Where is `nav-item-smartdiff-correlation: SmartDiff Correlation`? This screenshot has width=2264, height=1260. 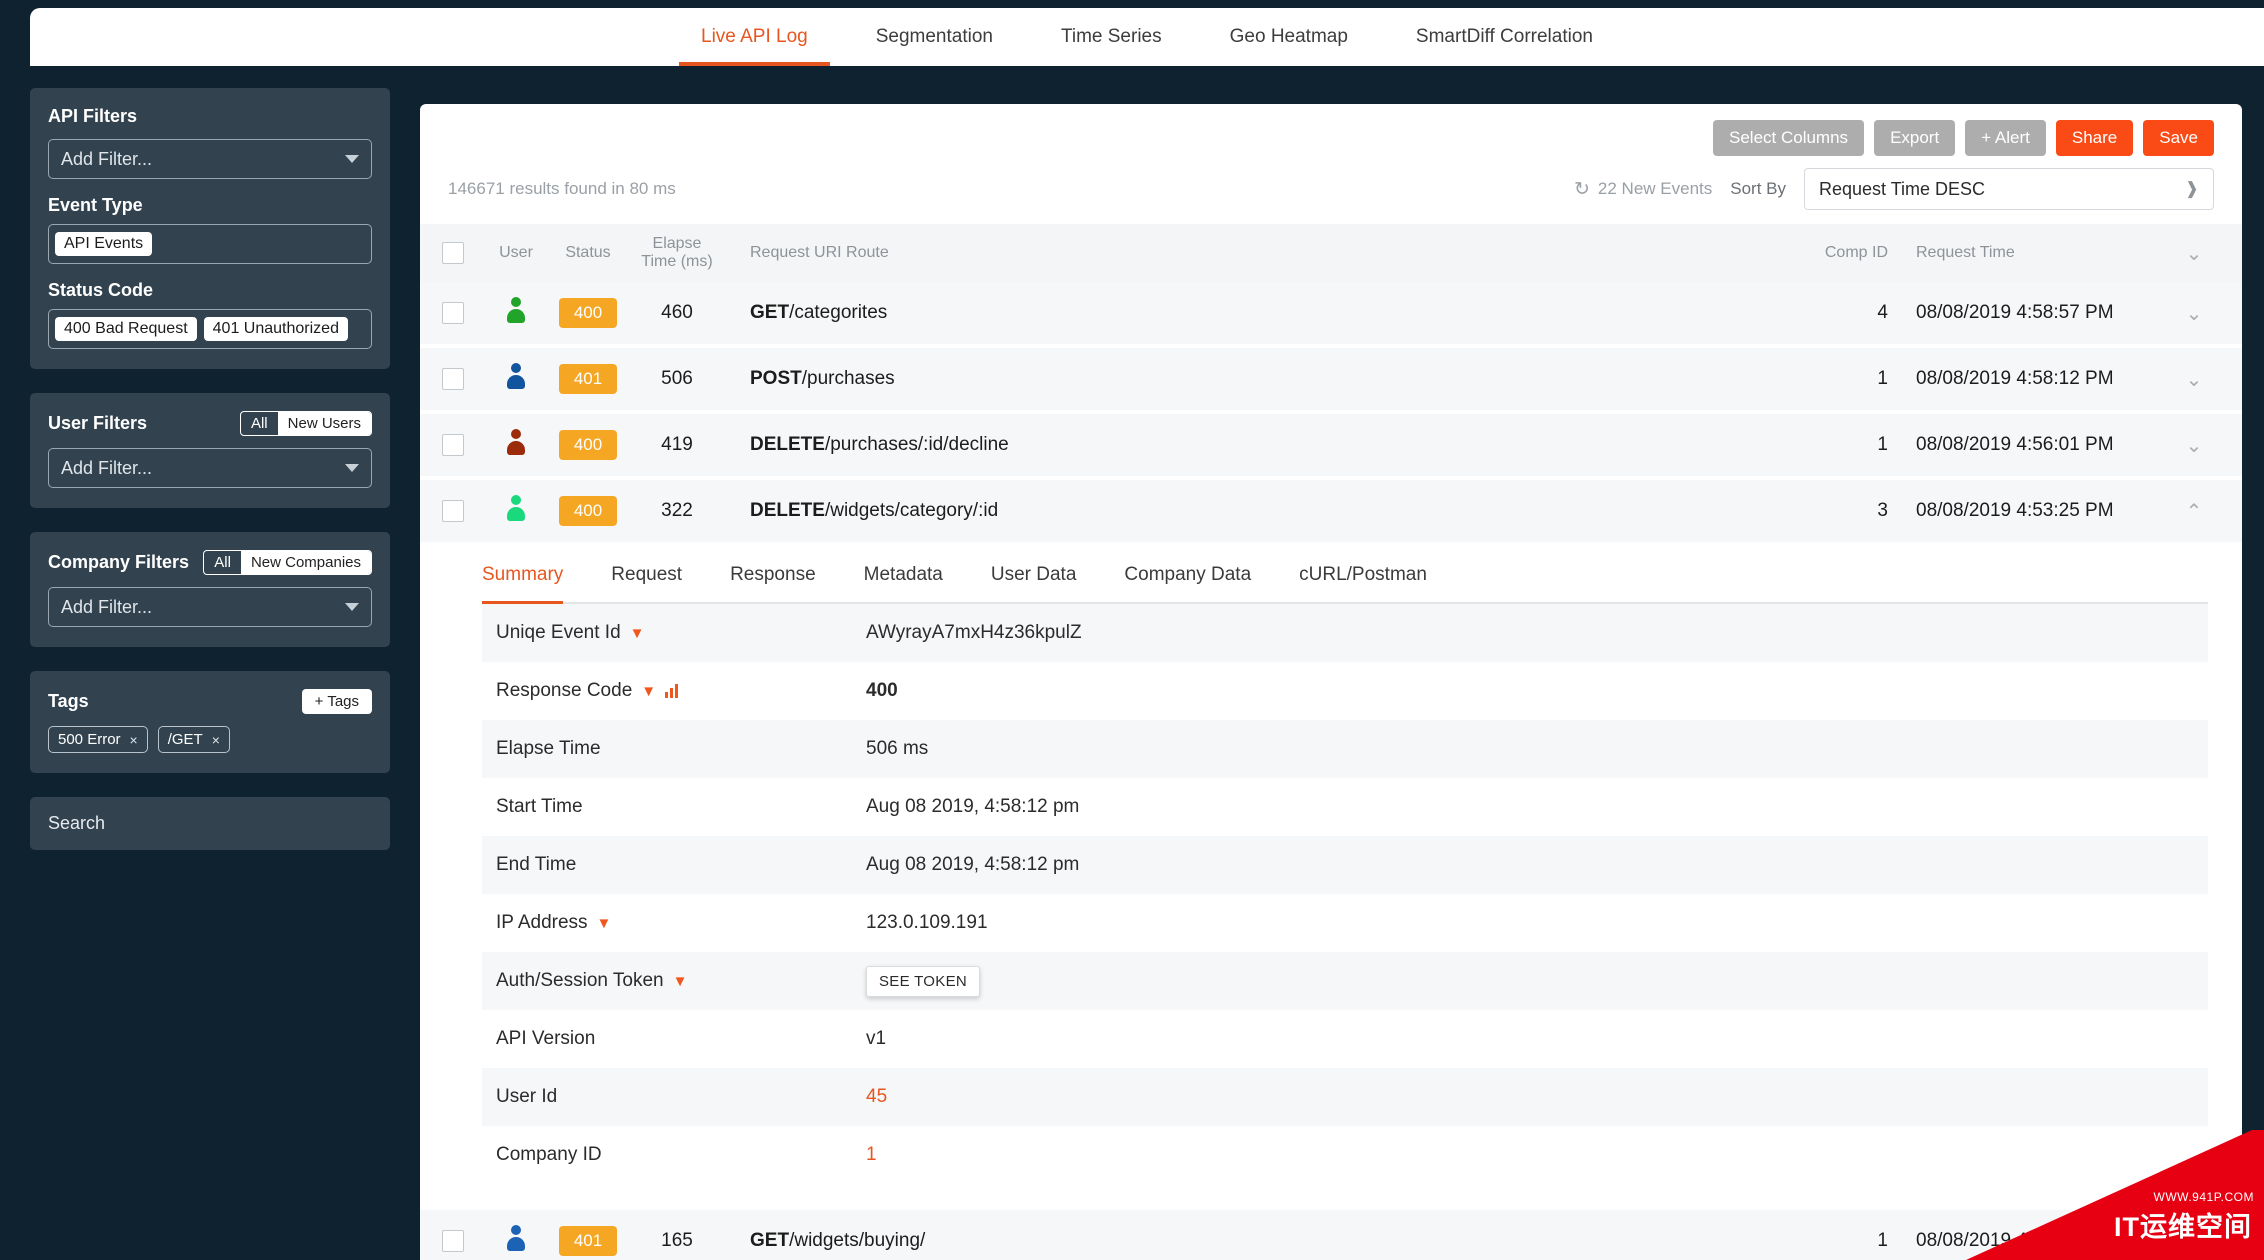 nav-item-smartdiff-correlation: SmartDiff Correlation is located at coordinates (1504, 37).